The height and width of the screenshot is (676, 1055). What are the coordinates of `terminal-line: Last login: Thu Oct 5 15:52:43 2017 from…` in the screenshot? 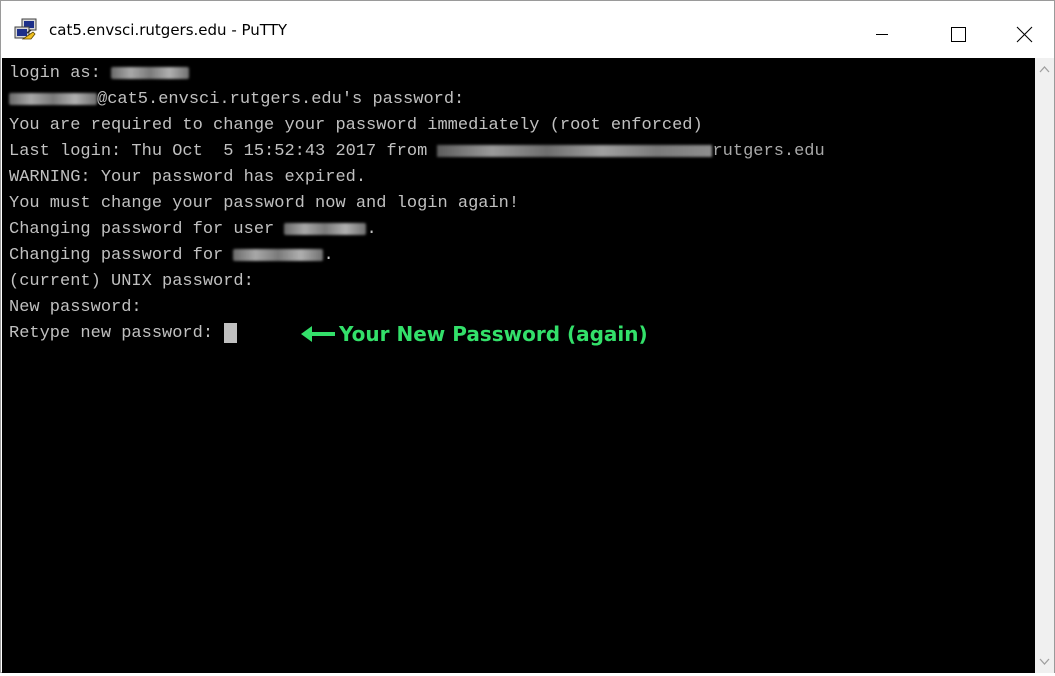 It's located at (417, 151).